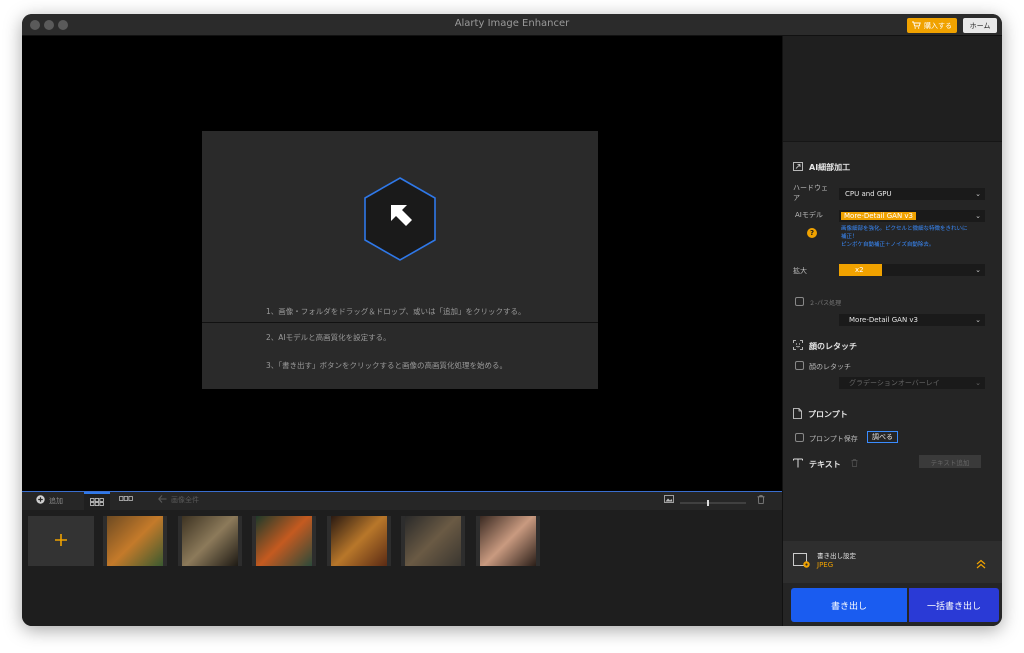  I want to click on instruction-step-1: 1、画像・フォルダをドラッグ＆ドロップ、或いは「追加」をクリックする。, so click(396, 311).